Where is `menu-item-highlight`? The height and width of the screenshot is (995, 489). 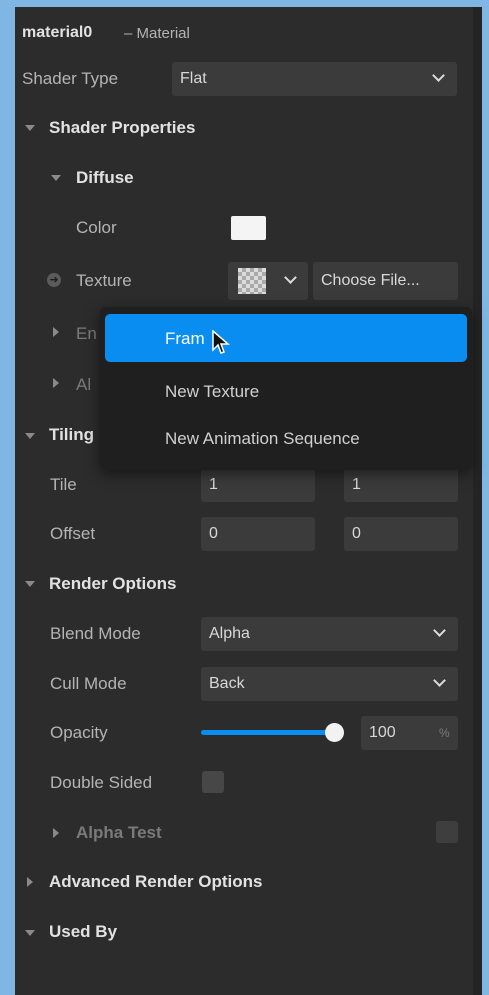 menu-item-highlight is located at coordinates (286, 338).